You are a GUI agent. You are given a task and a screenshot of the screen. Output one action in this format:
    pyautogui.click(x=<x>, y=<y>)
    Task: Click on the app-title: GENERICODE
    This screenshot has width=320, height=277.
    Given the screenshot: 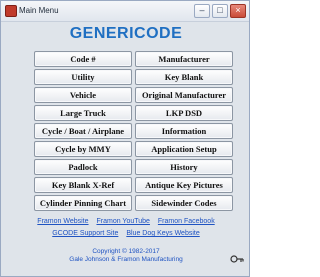 What is the action you would take?
    pyautogui.click(x=126, y=33)
    